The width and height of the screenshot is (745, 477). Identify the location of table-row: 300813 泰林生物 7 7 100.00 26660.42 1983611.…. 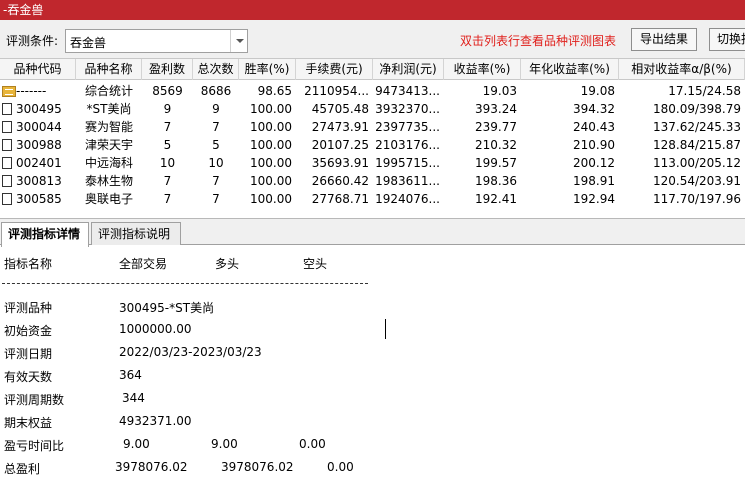
(372, 181).